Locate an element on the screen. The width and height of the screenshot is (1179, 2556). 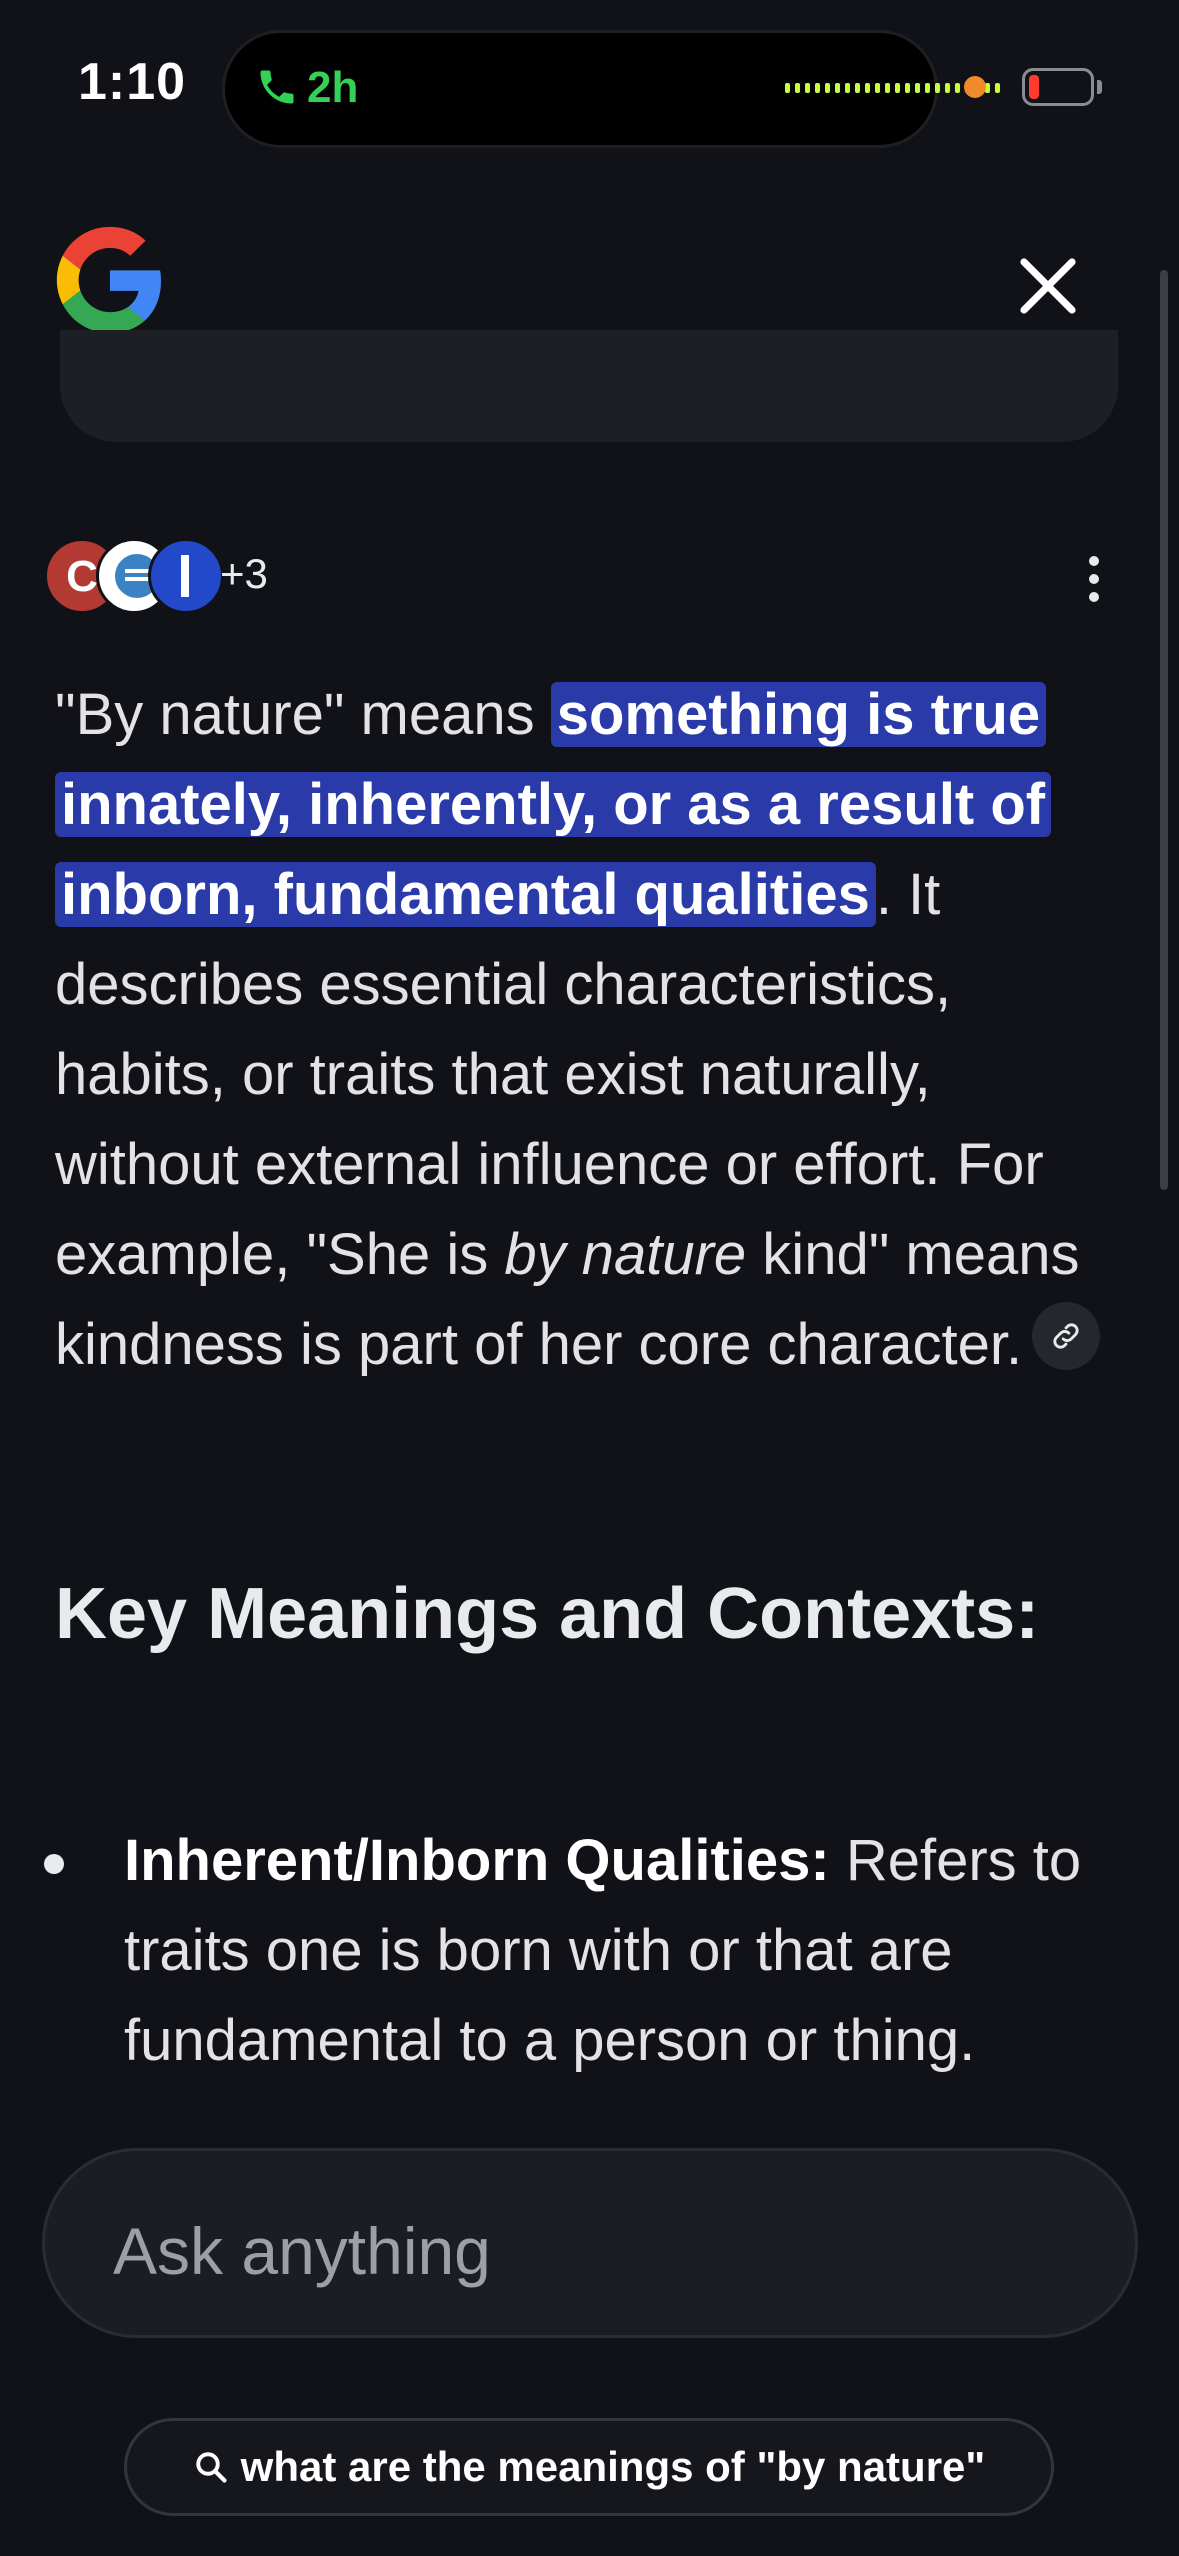
google-g-logo is located at coordinates (110, 280).